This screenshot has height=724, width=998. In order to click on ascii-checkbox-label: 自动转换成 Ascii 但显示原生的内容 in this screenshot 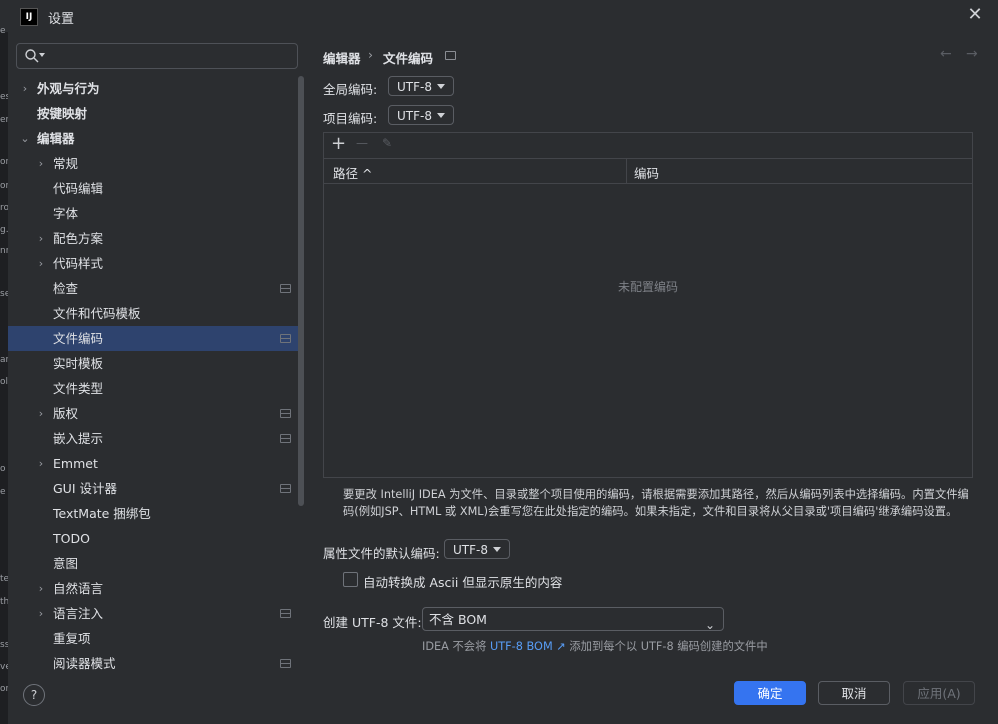, I will do `click(462, 581)`.